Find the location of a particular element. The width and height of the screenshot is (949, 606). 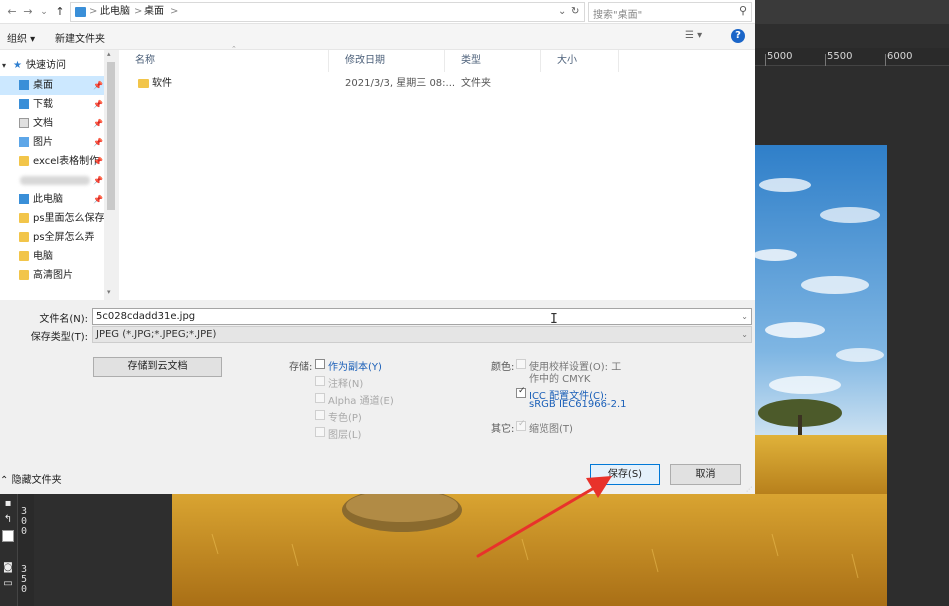

save-to-cloud-button: 存储到云文档 is located at coordinates (157, 367).